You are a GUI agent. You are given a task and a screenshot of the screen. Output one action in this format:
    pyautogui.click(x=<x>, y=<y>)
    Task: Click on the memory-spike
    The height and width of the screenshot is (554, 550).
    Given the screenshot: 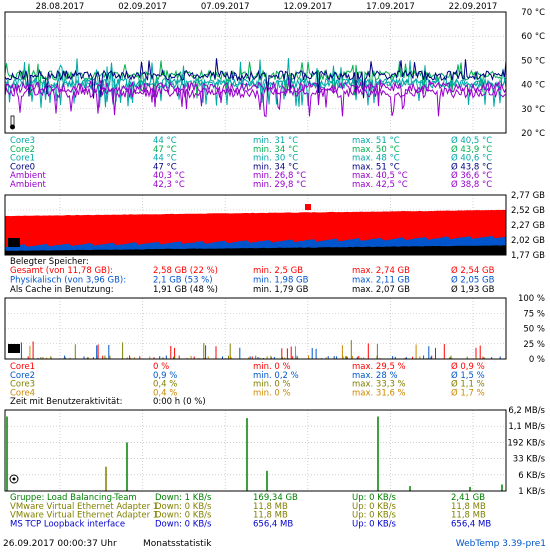 What is the action you would take?
    pyautogui.click(x=308, y=207)
    